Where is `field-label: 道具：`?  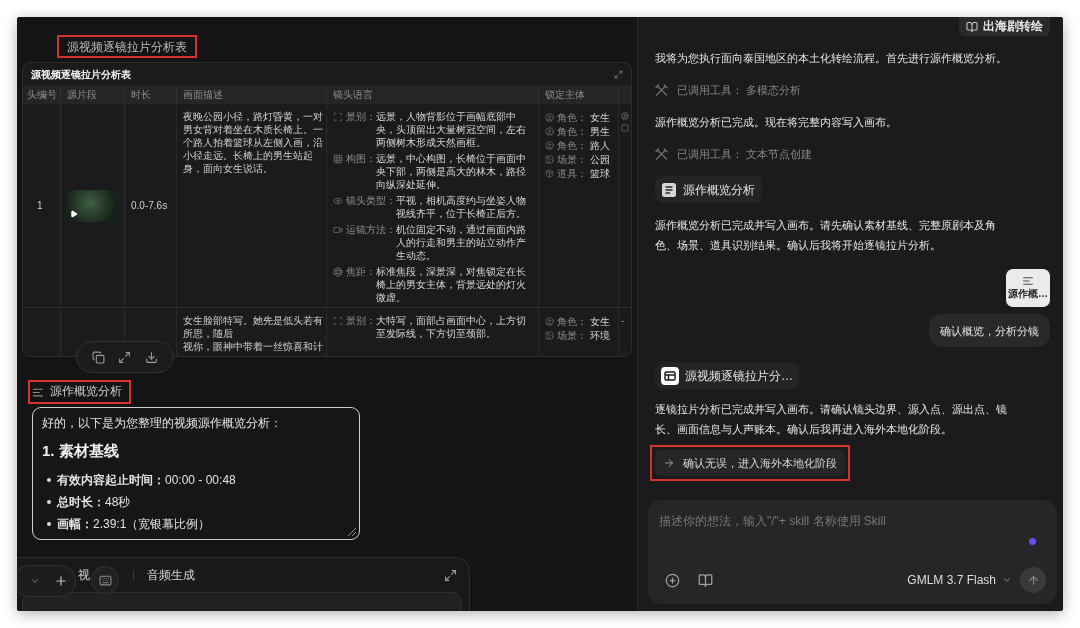
field-label: 道具： is located at coordinates (572, 173).